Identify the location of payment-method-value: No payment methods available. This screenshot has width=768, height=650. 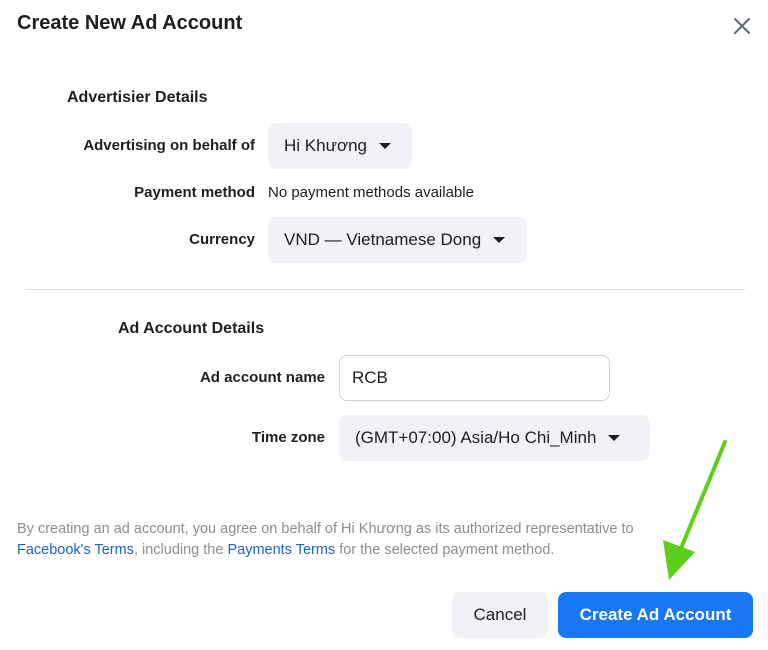
(371, 192).